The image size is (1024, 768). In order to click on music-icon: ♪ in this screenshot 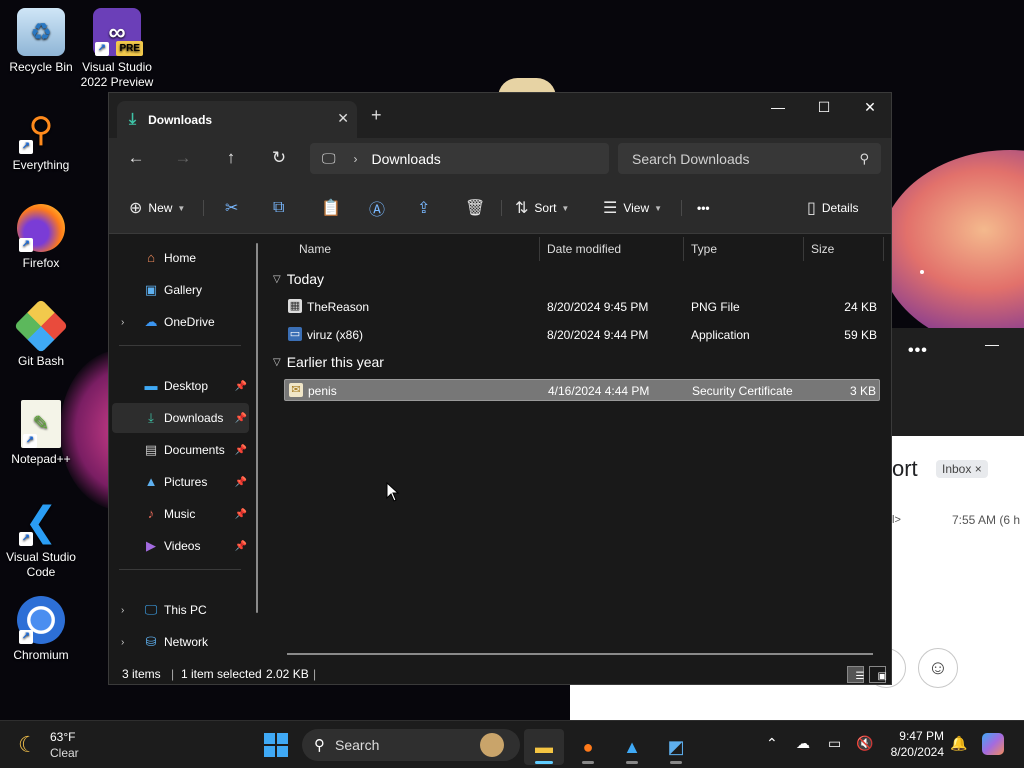, I will do `click(151, 513)`.